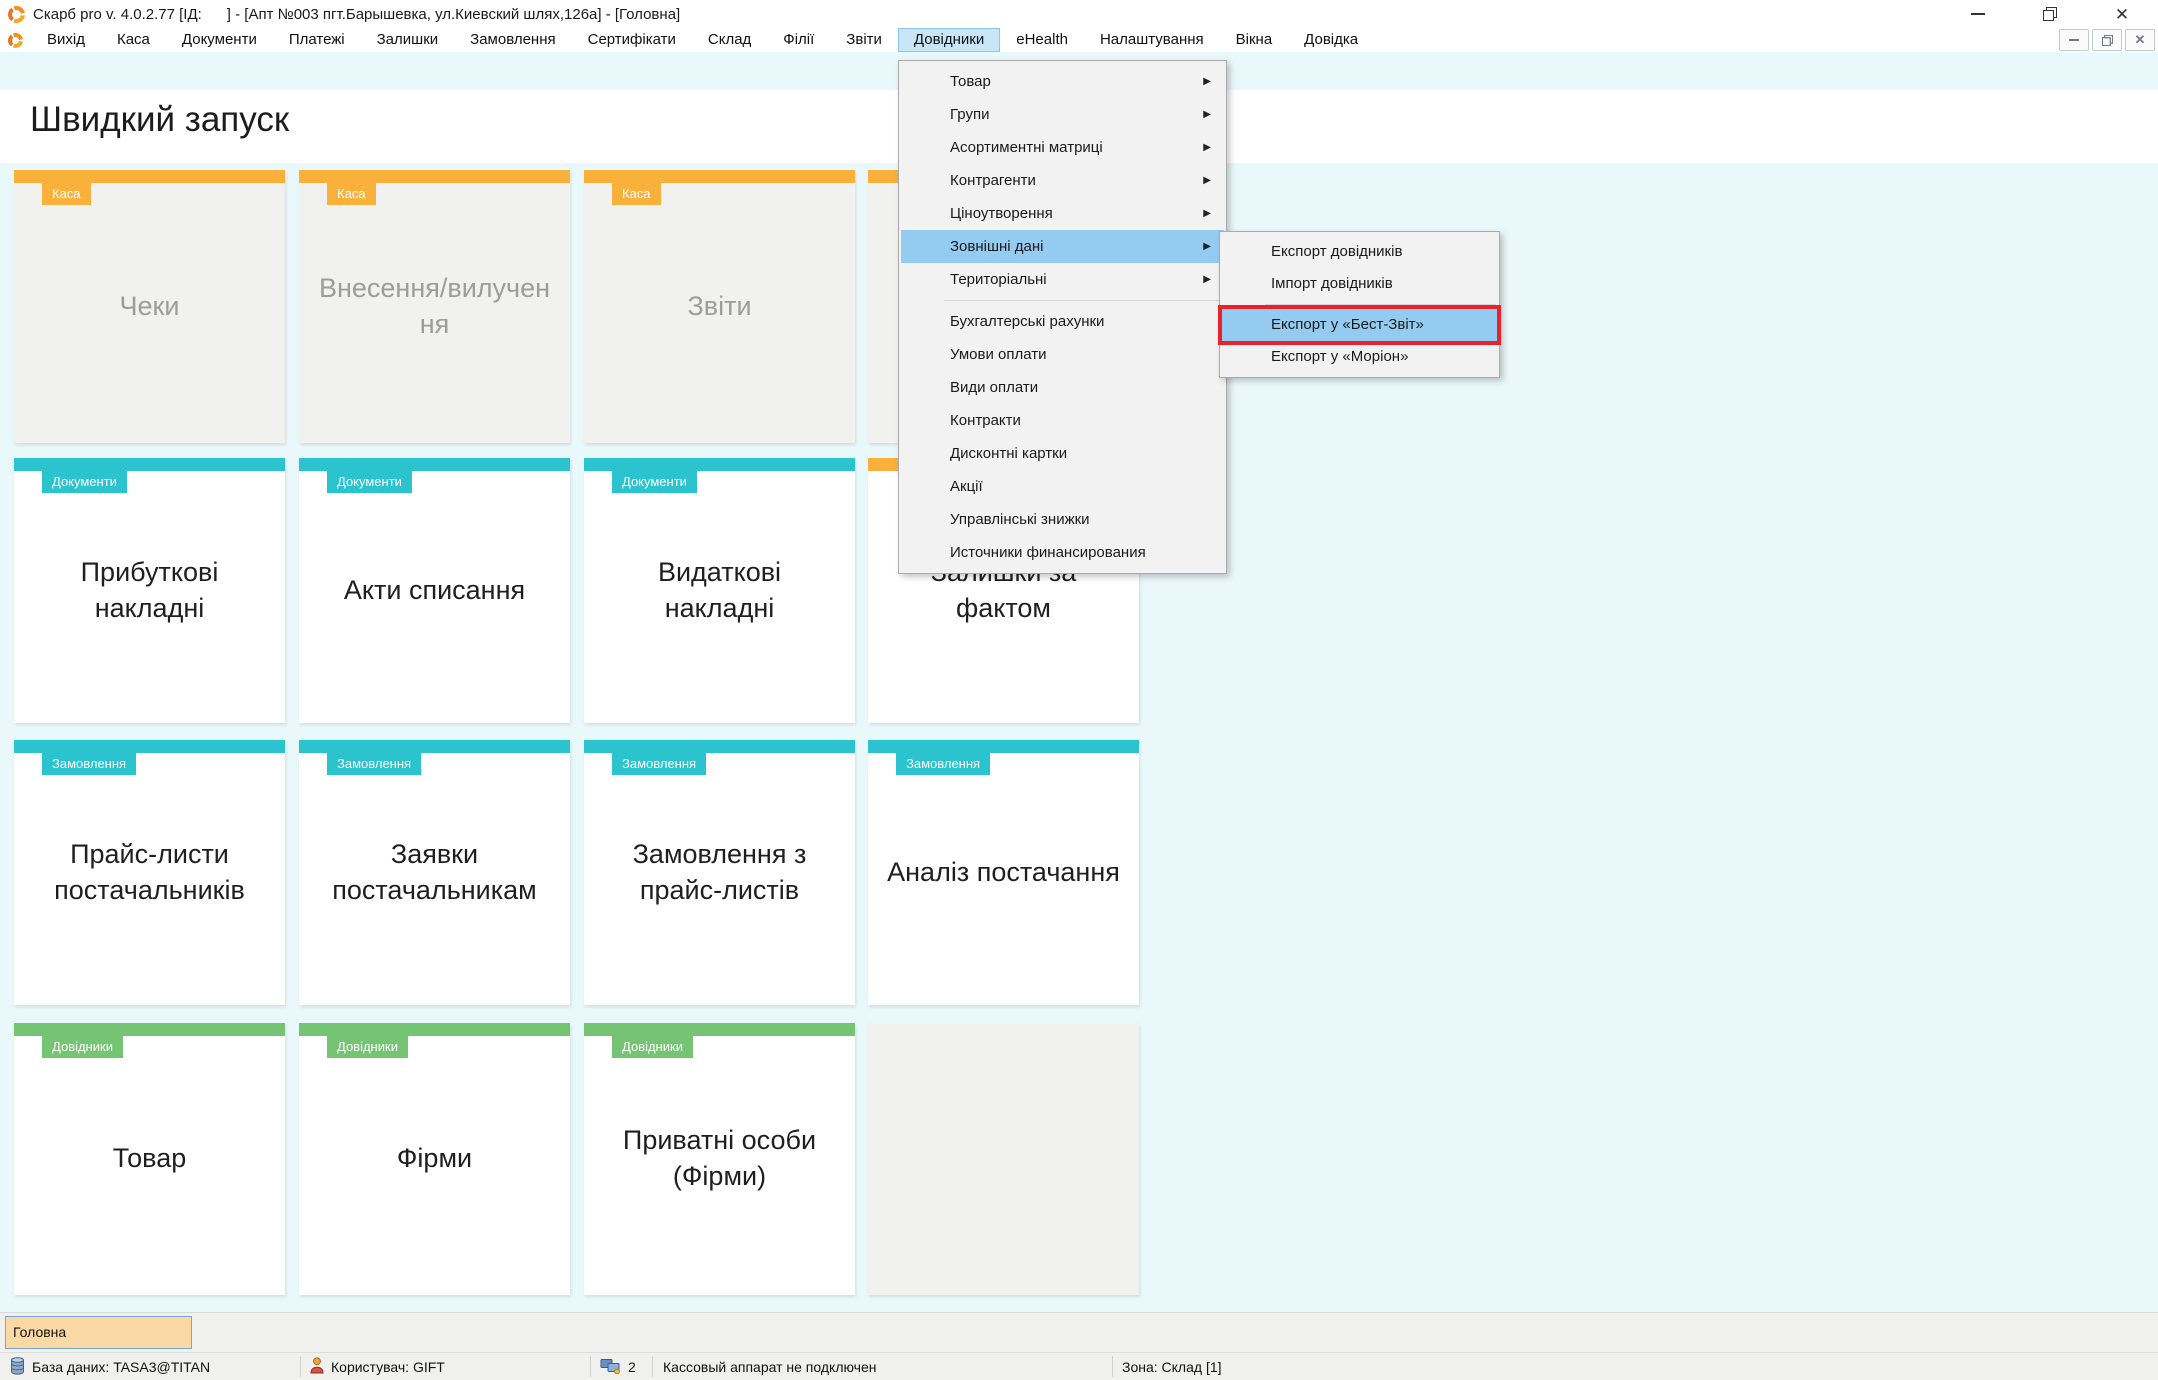 Image resolution: width=2158 pixels, height=1380 pixels. I want to click on tile-label: Фірми, so click(434, 1158).